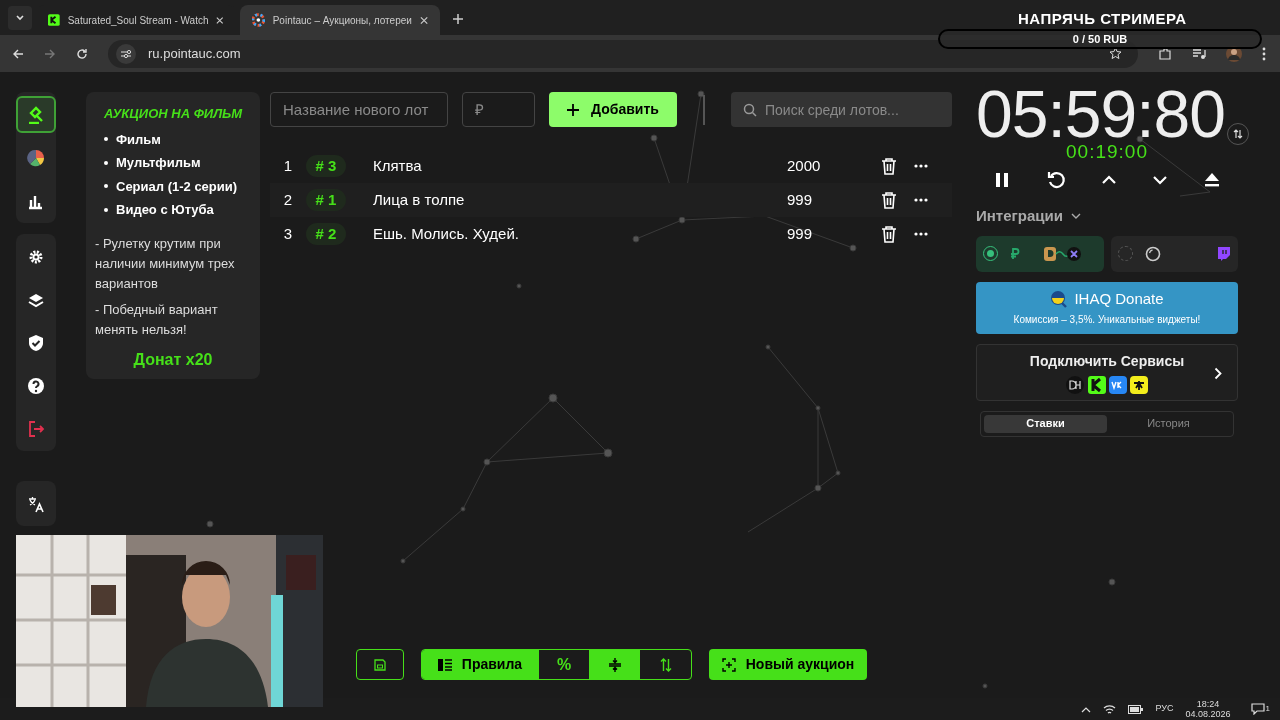 Image resolution: width=1280 pixels, height=720 pixels. I want to click on wifi-icon, so click(1110, 709).